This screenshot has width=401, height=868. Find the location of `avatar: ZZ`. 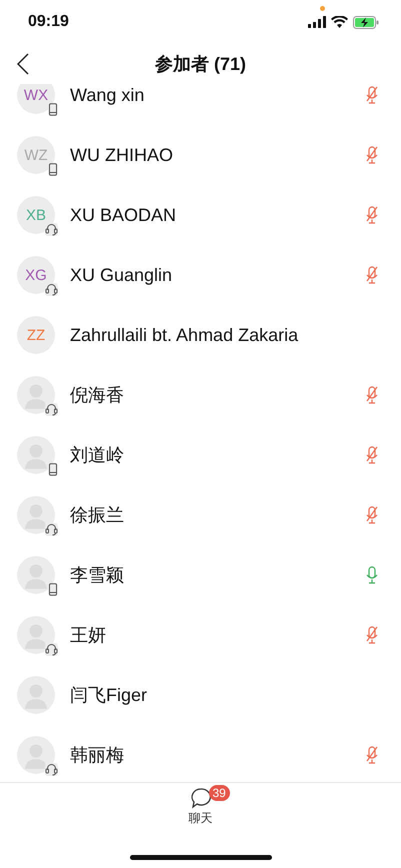

avatar: ZZ is located at coordinates (36, 335).